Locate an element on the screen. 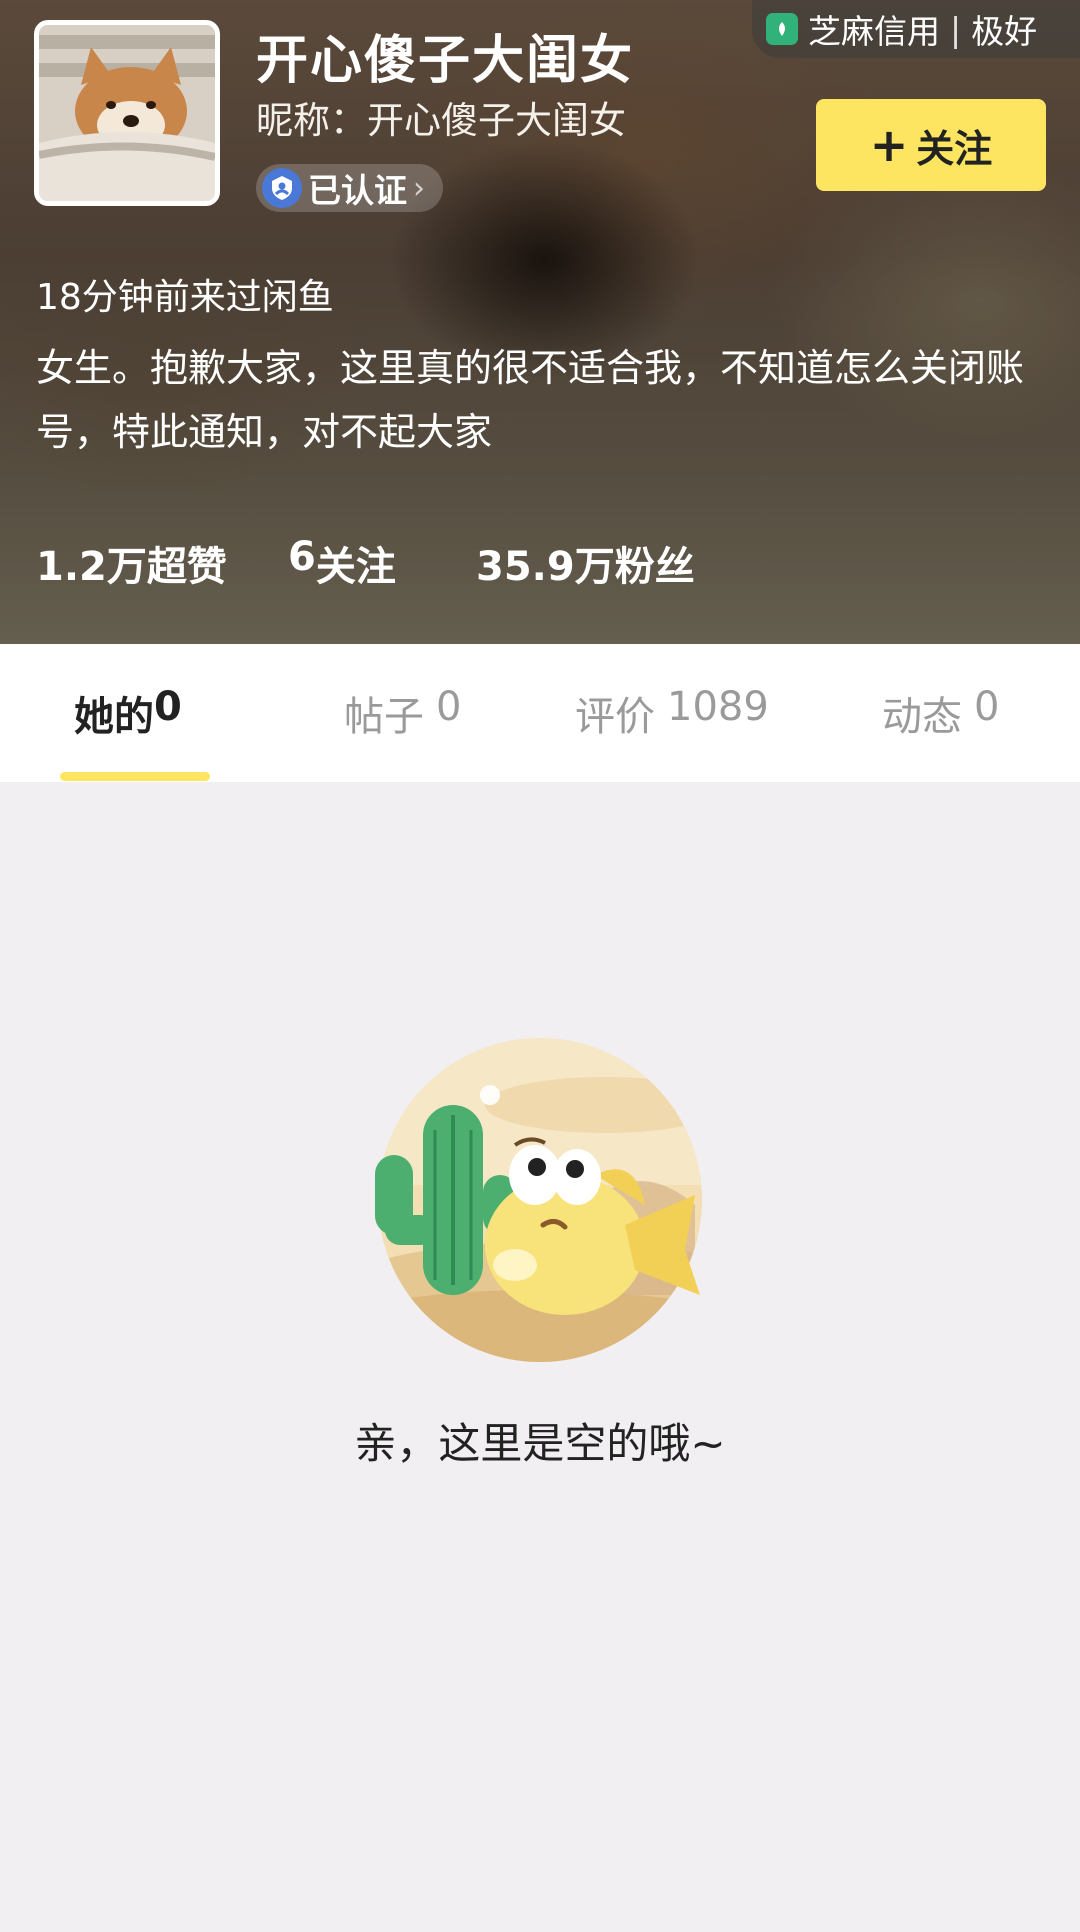 Image resolution: width=1080 pixels, height=1932 pixels. tab-label: 帖子 is located at coordinates (384, 717).